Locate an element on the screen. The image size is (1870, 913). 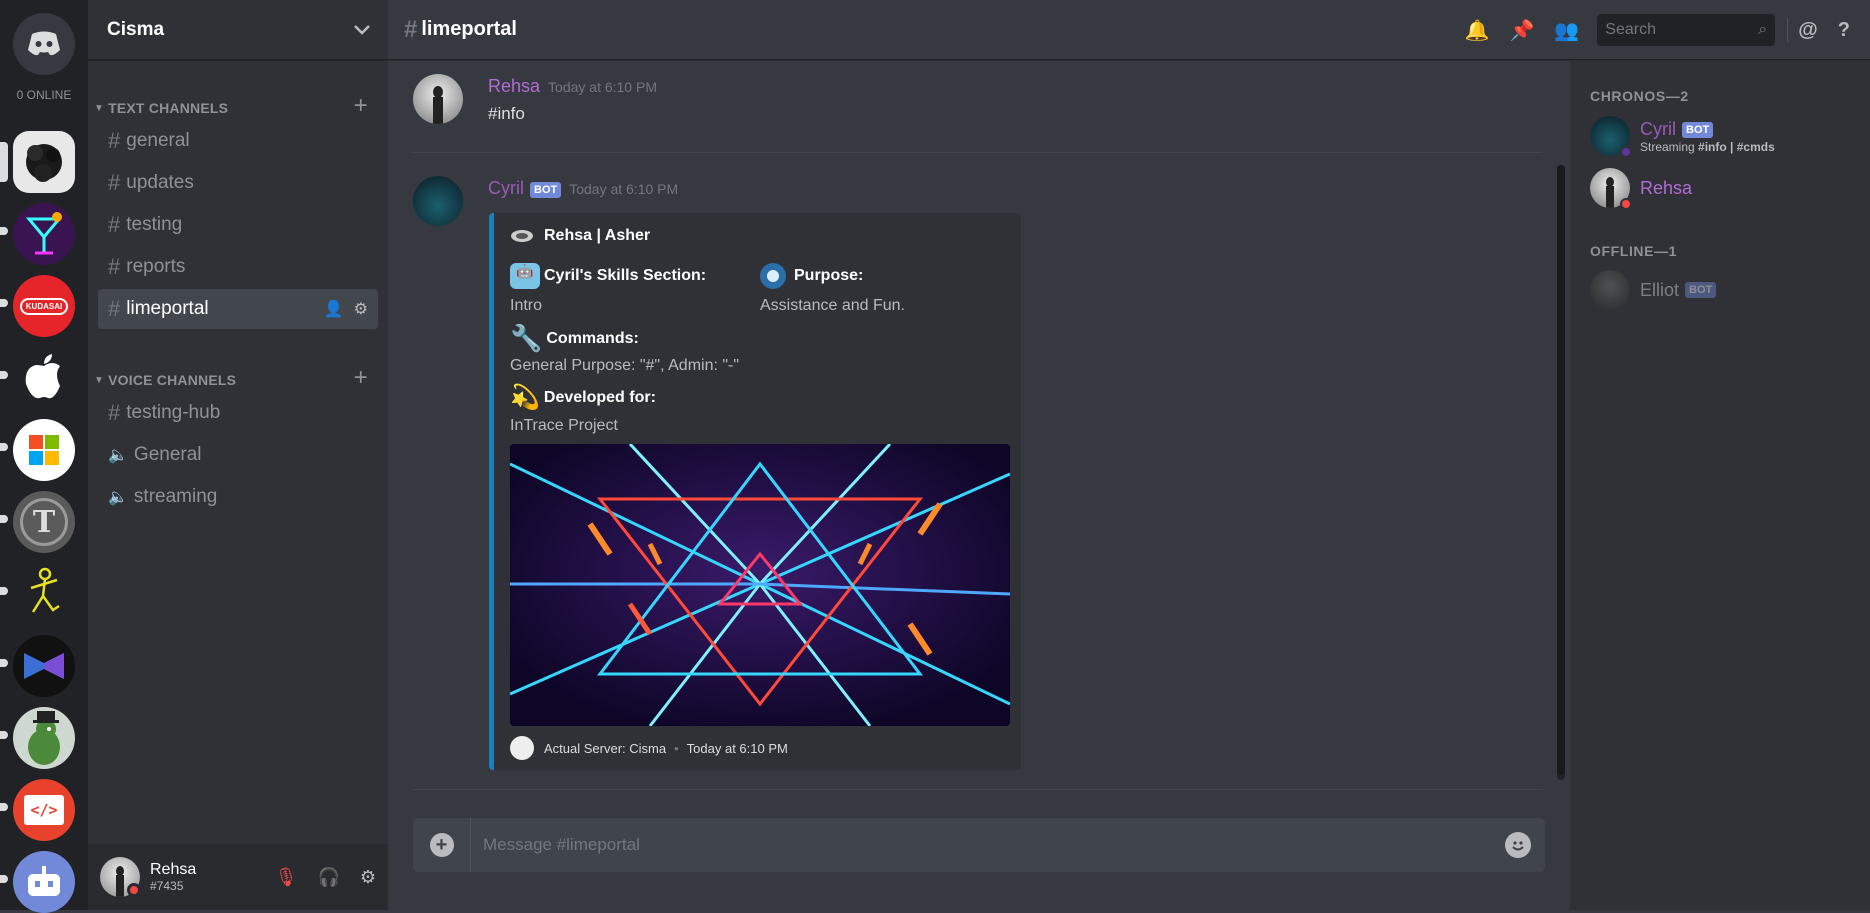
stick-figure-icon is located at coordinates (45, 590).